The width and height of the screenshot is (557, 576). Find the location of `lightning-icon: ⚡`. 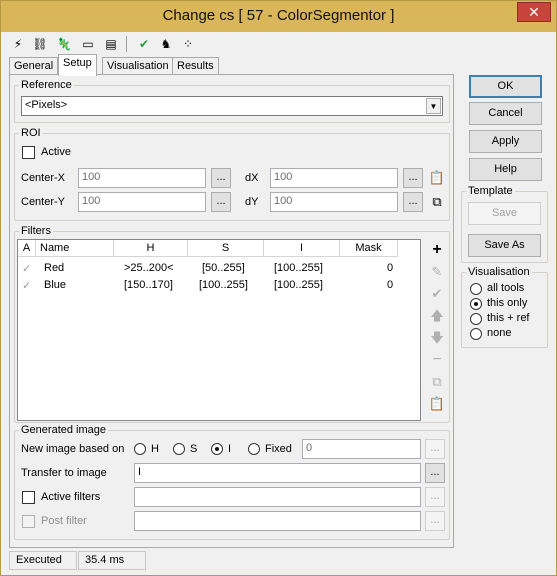

lightning-icon: ⚡ is located at coordinates (18, 44).